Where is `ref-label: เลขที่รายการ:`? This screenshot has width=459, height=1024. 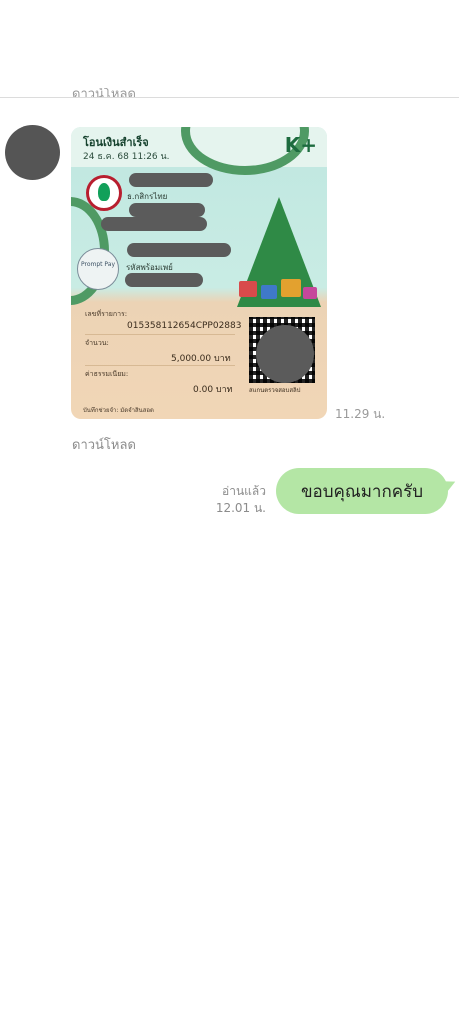
ref-label: เลขที่รายการ: is located at coordinates (106, 314).